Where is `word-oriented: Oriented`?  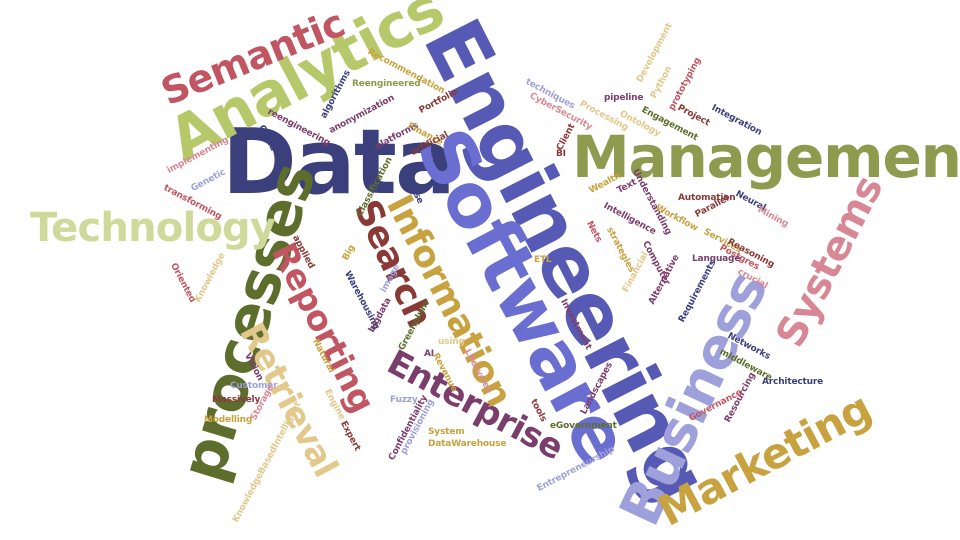
word-oriented: Oriented is located at coordinates (183, 283).